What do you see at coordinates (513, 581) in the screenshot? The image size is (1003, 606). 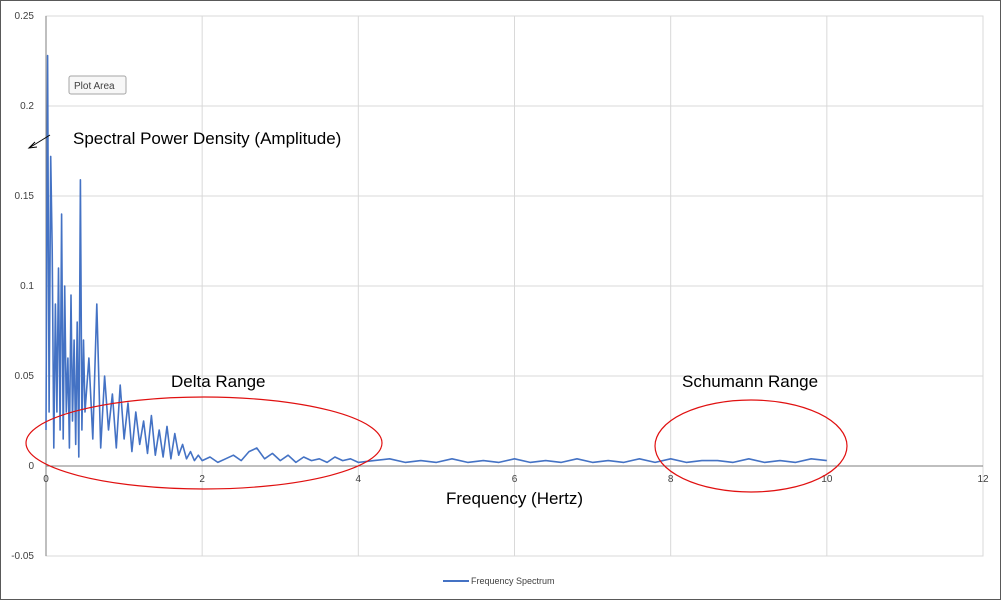 I see `legend-label: Frequency Spectrum` at bounding box center [513, 581].